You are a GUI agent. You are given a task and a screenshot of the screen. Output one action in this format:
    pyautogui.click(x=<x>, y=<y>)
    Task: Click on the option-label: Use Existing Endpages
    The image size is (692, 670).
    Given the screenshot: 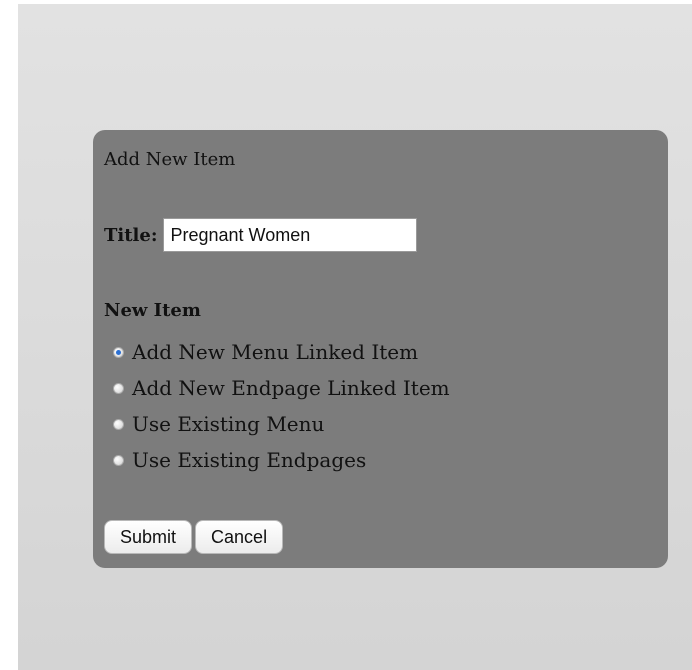 What is the action you would take?
    pyautogui.click(x=249, y=460)
    